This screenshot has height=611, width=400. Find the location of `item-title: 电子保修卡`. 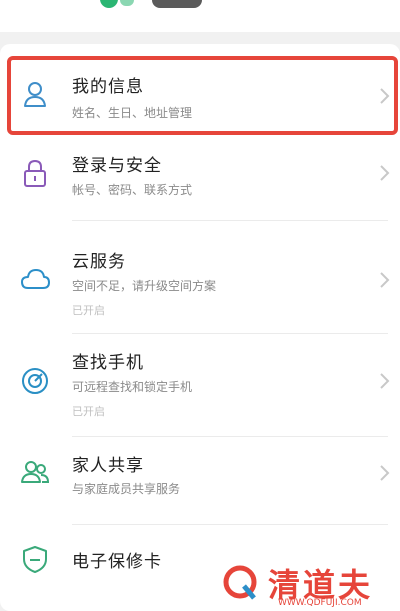

item-title: 电子保修卡 is located at coordinates (117, 562).